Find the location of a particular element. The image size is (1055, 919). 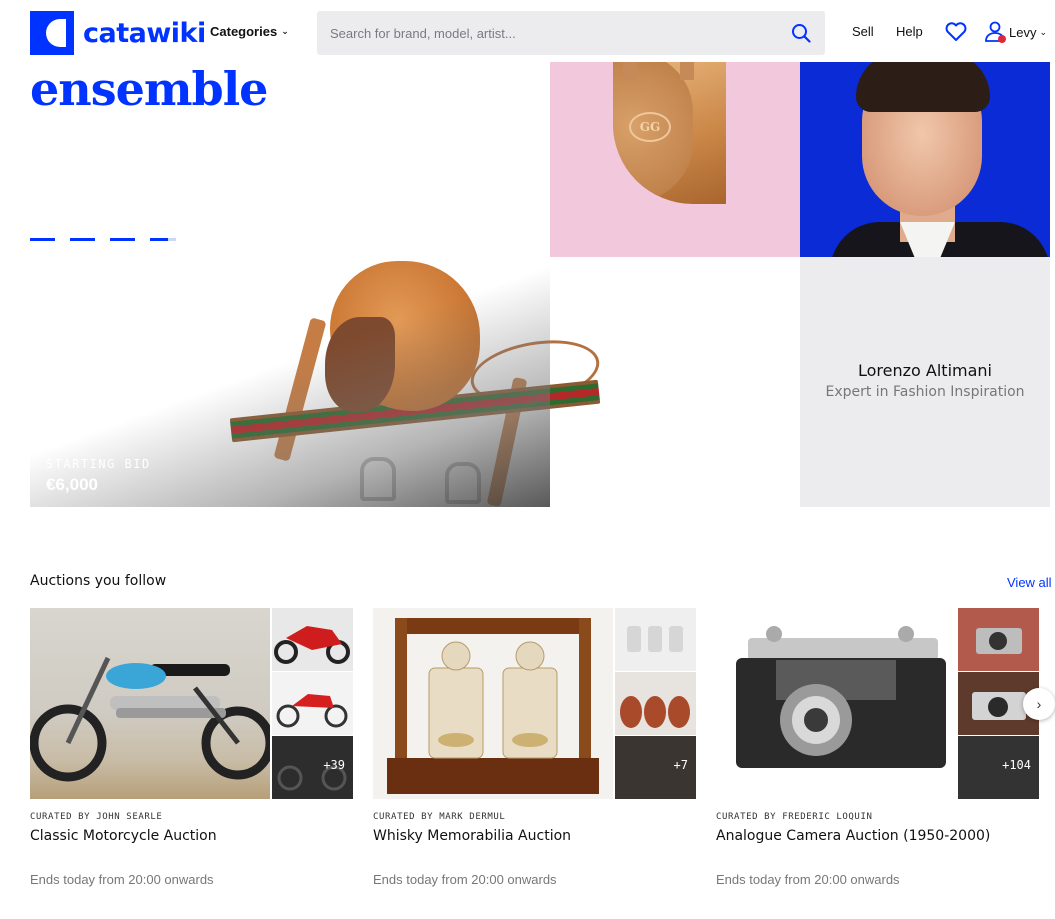

sell-link: Sell is located at coordinates (863, 31).